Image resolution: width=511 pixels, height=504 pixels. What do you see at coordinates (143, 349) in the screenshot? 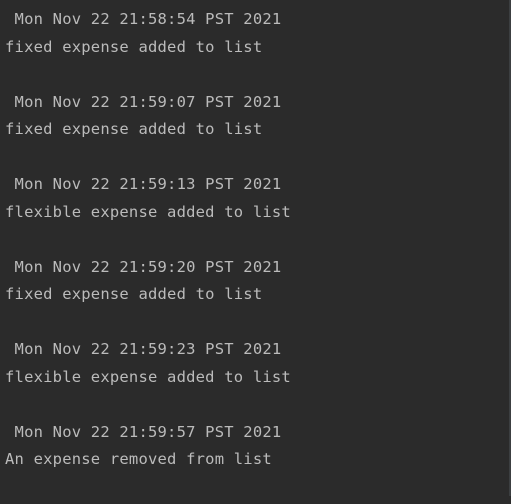
I see `log-timestamp: Mon Nov 22 21:59:23 PST 2021` at bounding box center [143, 349].